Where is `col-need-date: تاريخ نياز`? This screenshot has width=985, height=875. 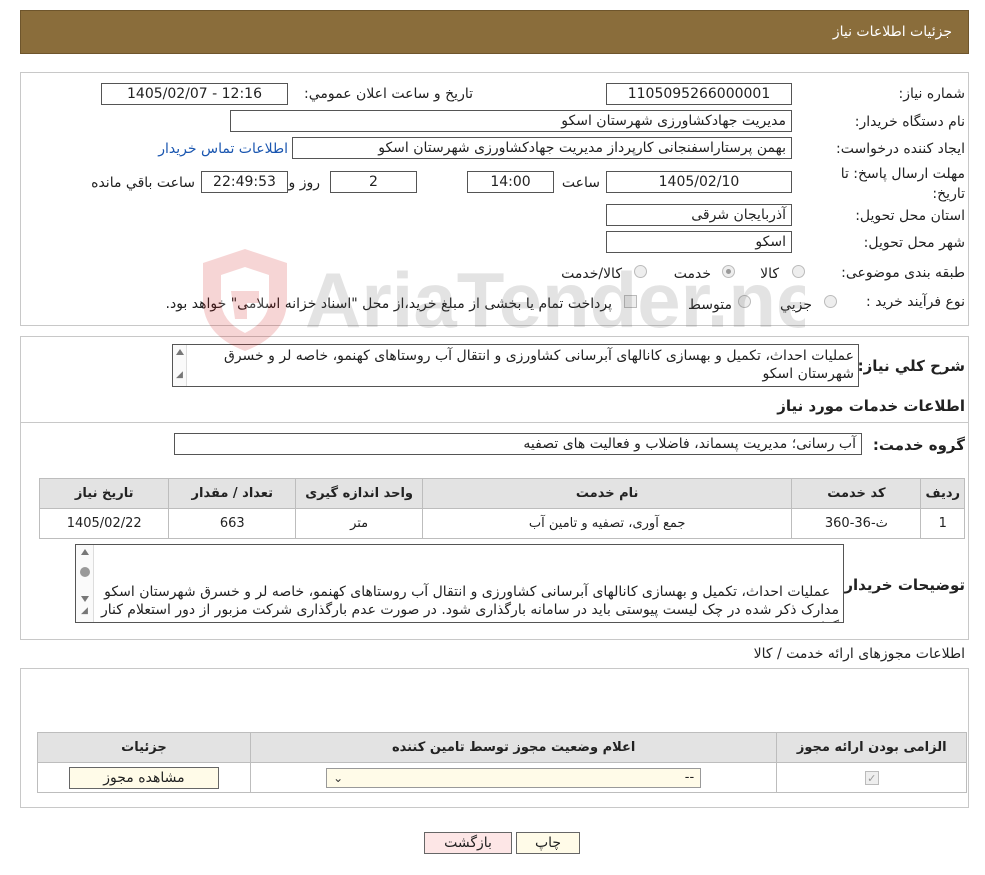 col-need-date: تاريخ نياز is located at coordinates (104, 493).